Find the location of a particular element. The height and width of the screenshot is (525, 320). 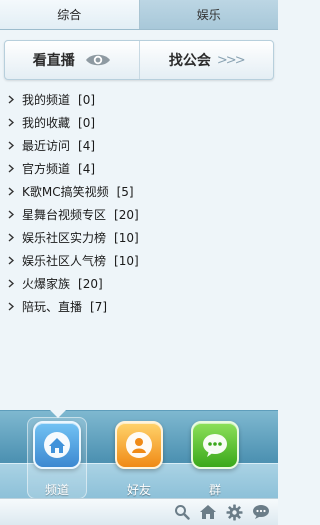

dock-friends-button: 好友 is located at coordinates (139, 460).